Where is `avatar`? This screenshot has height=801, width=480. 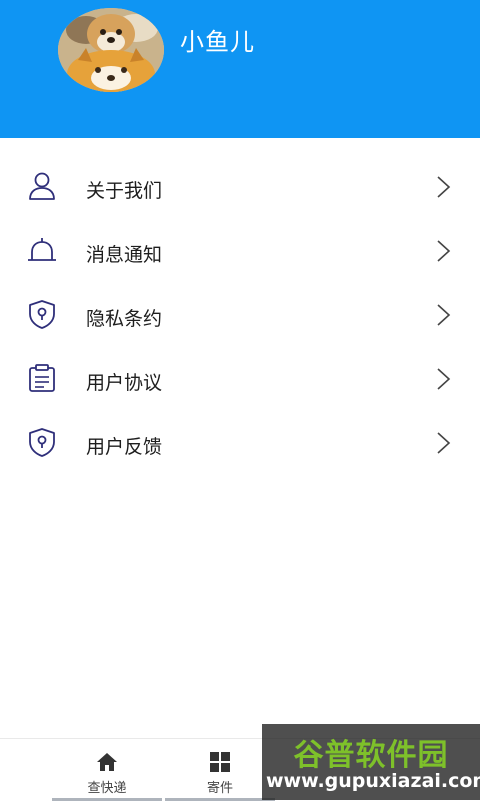
avatar is located at coordinates (111, 50).